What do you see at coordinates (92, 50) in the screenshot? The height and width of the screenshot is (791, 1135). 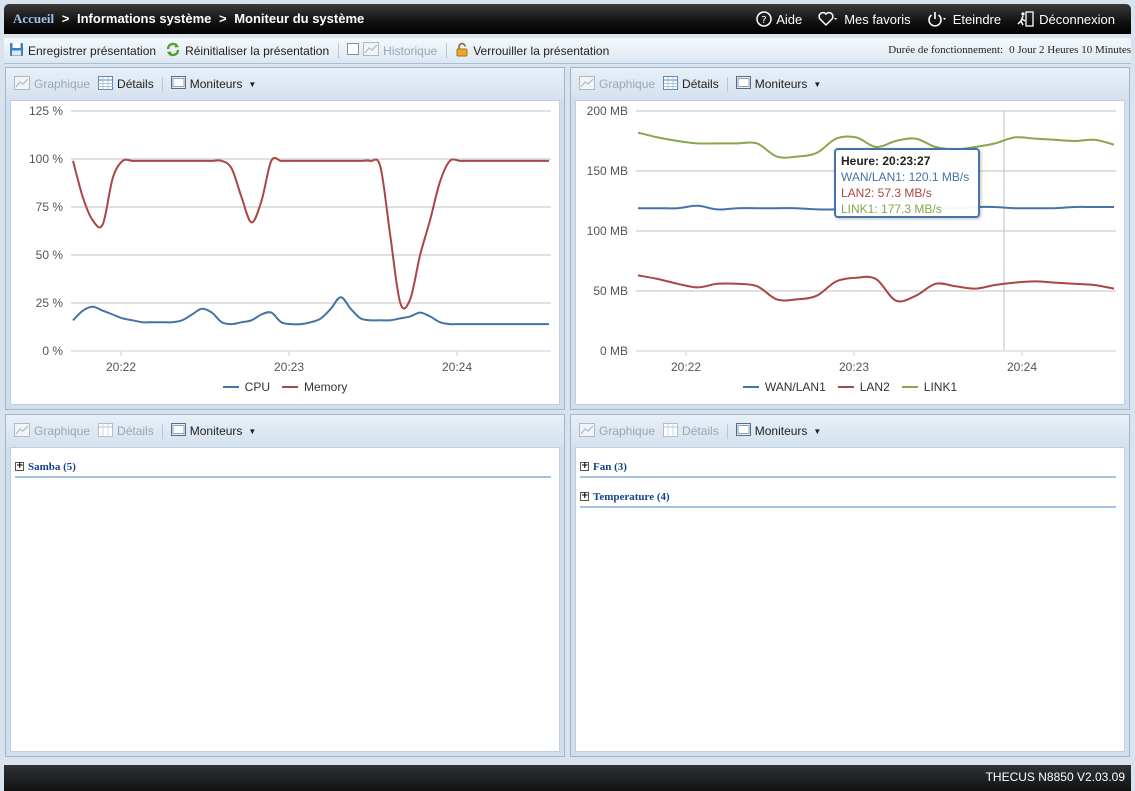 I see `save-layout-label: Enregistrer présentation` at bounding box center [92, 50].